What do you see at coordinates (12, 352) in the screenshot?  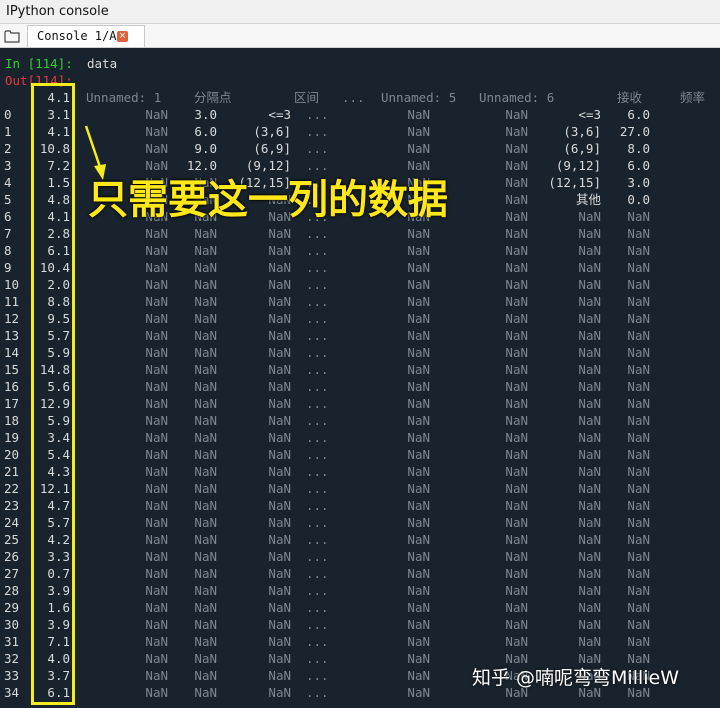 I see `row-index: 14` at bounding box center [12, 352].